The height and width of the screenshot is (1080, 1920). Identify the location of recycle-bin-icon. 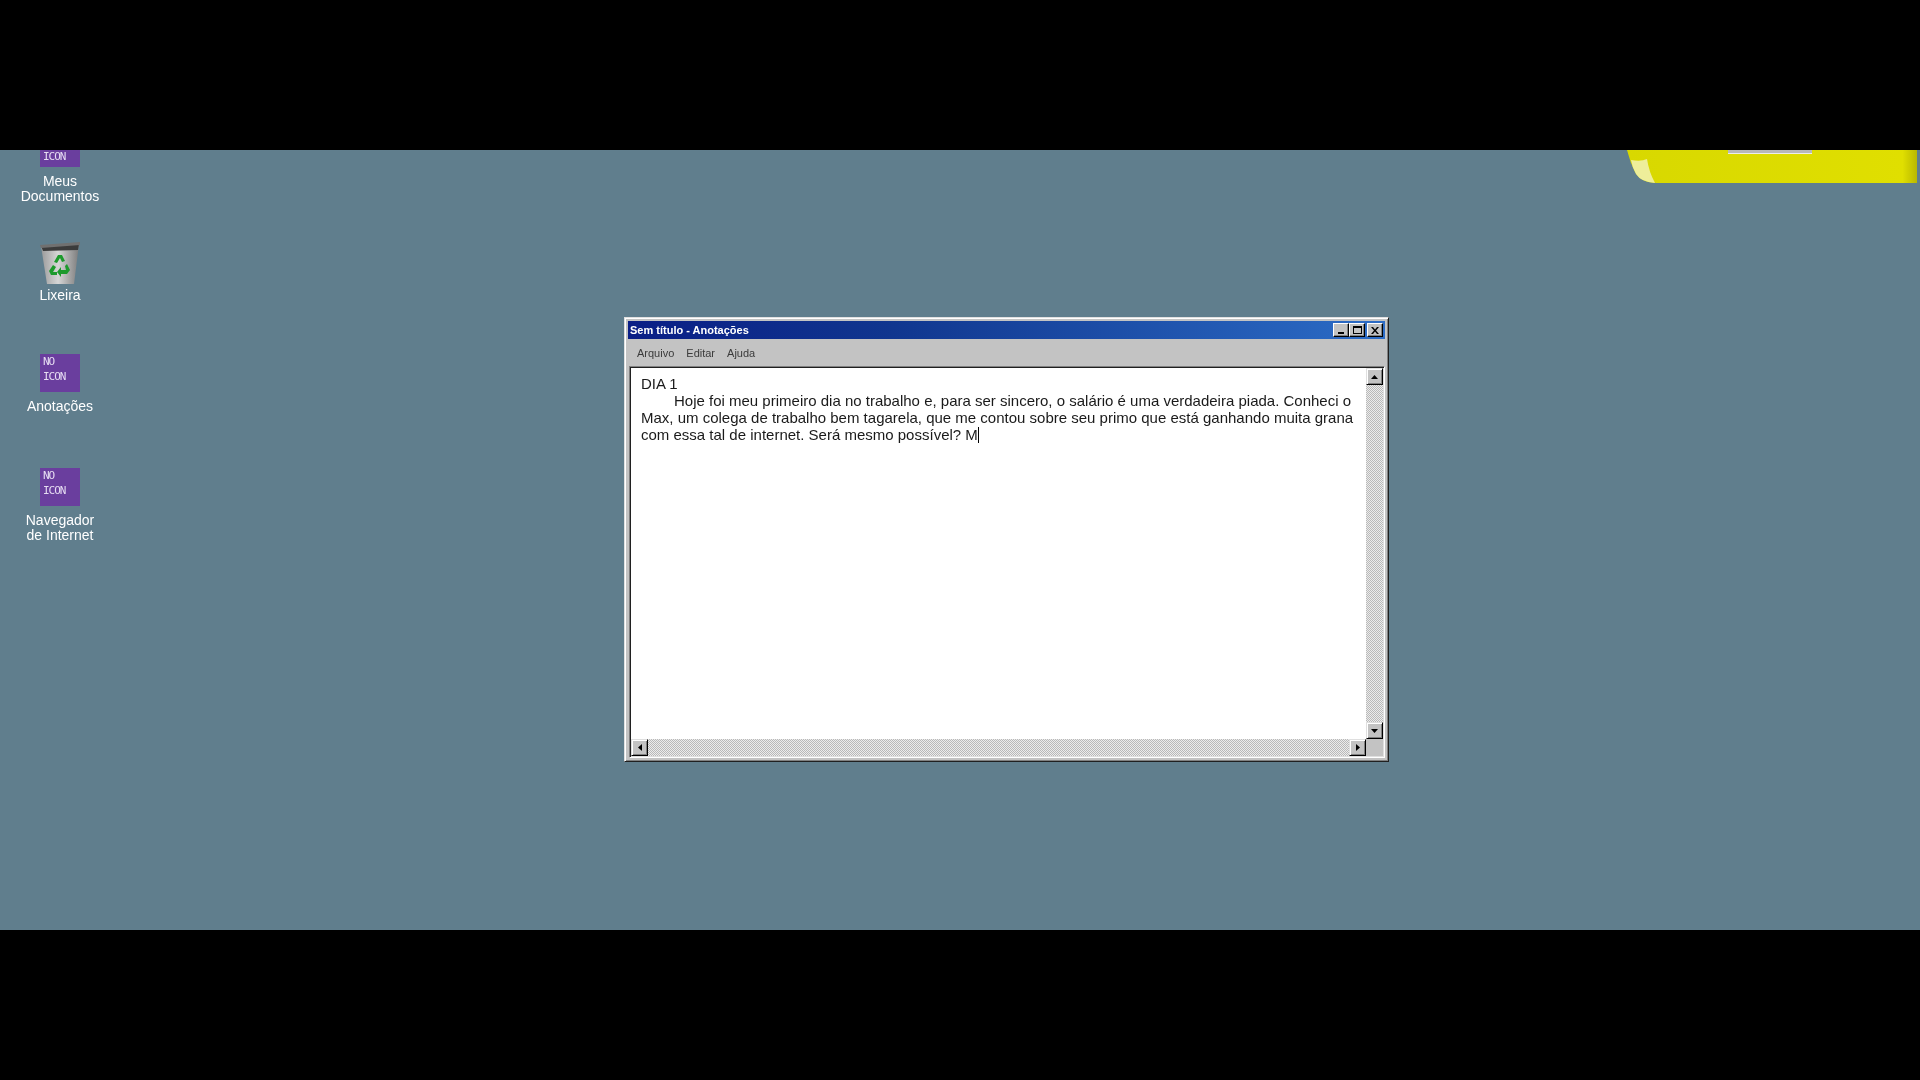
(59, 262).